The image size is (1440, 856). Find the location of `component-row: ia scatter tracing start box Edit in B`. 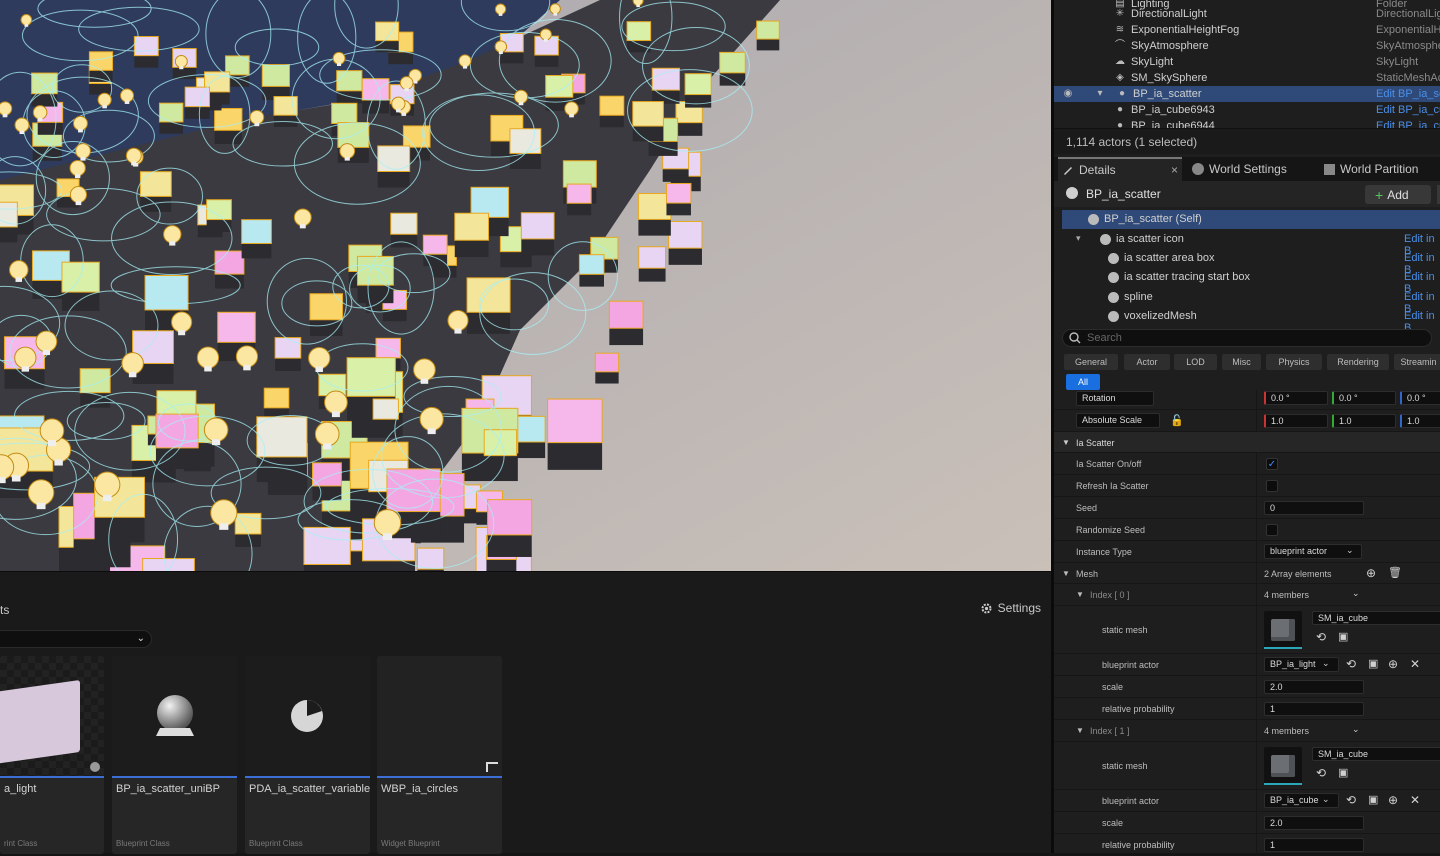

component-row: ia scatter tracing start box Edit in B is located at coordinates (1251, 281).